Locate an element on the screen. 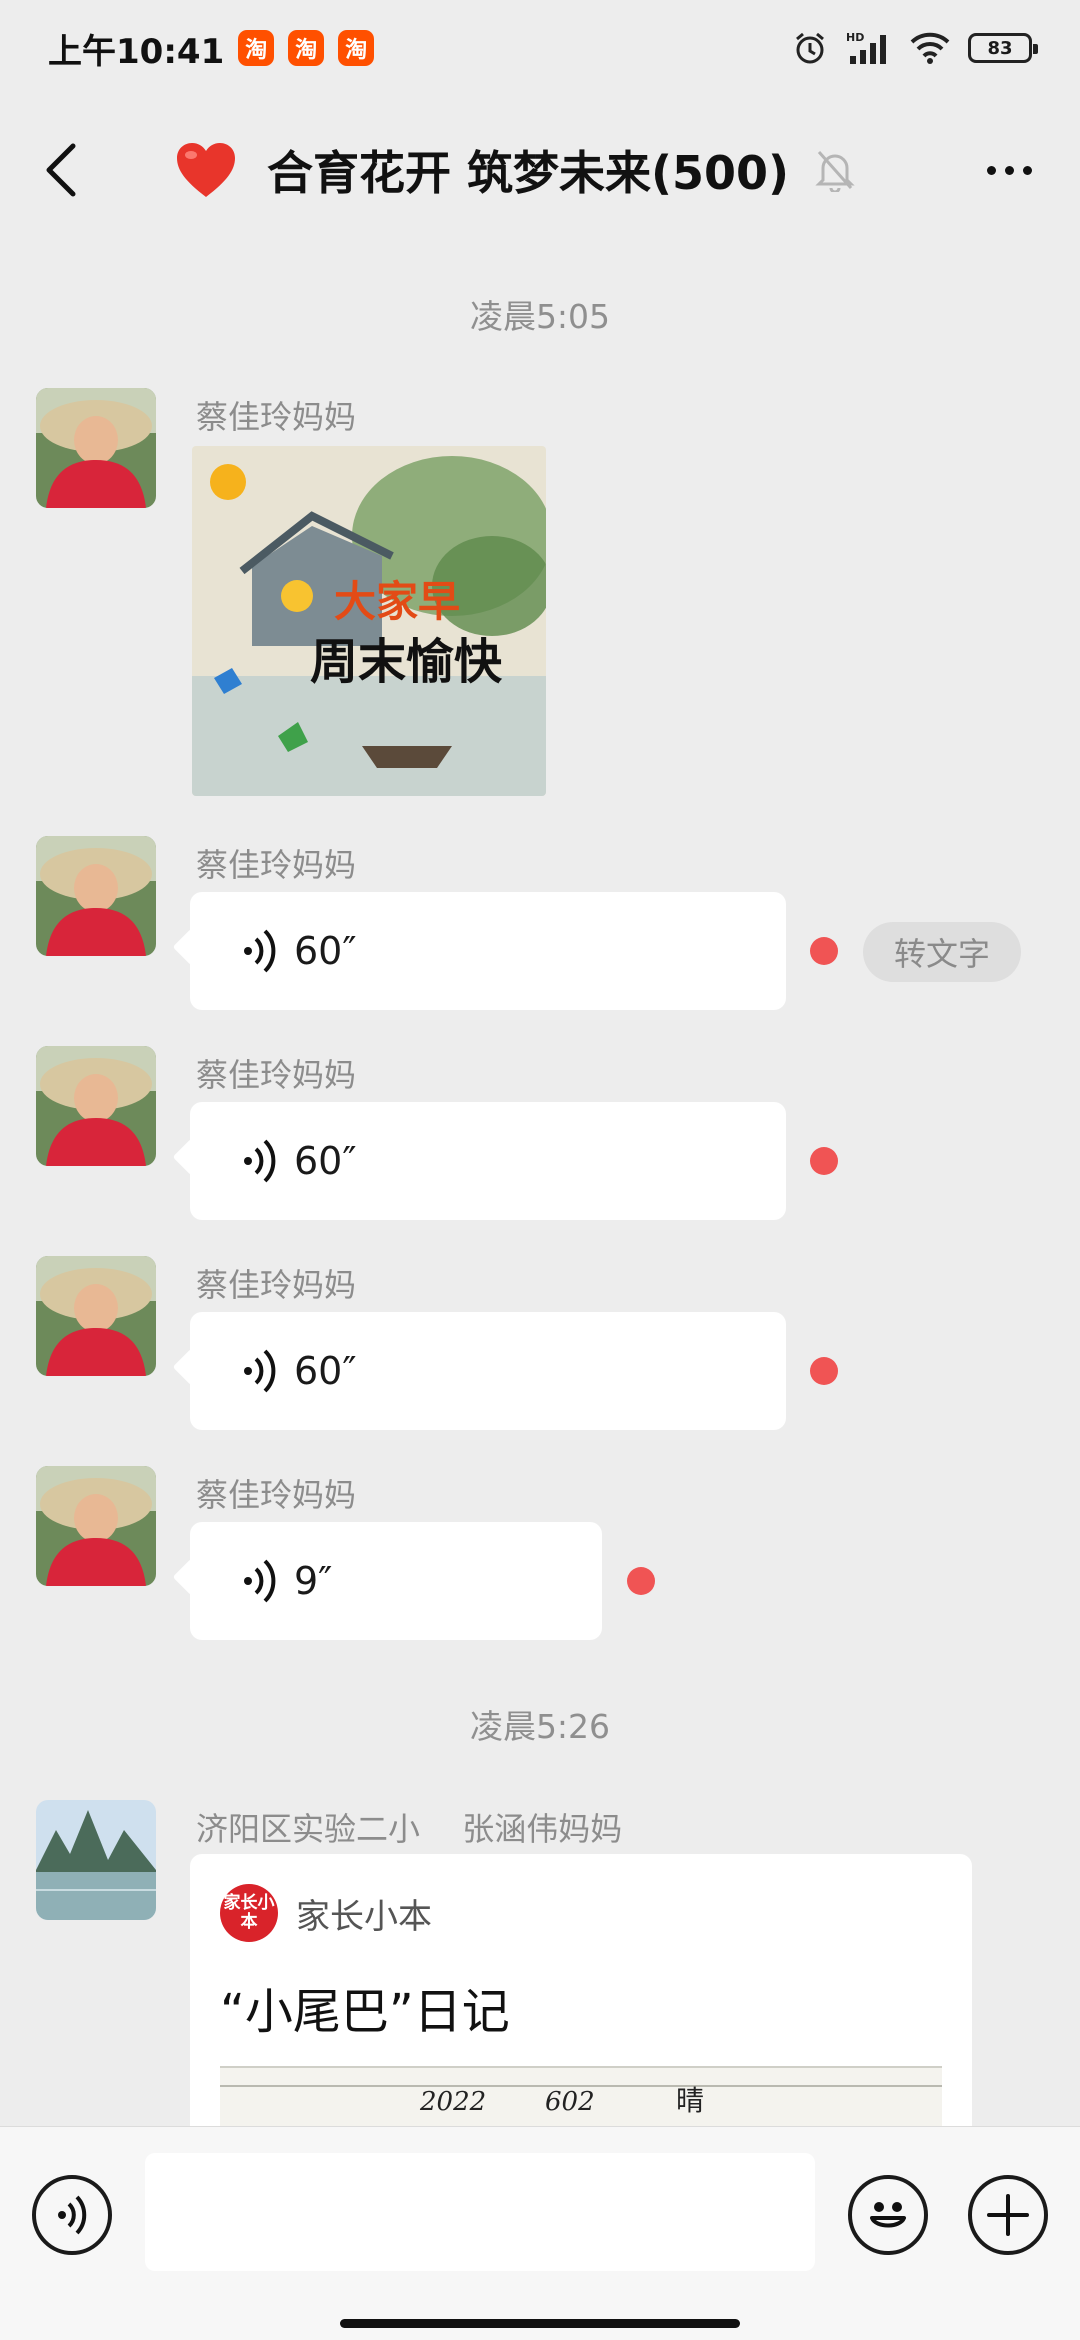 Image resolution: width=1080 pixels, height=2340 pixels. thumb-text-date: 602 is located at coordinates (570, 2102).